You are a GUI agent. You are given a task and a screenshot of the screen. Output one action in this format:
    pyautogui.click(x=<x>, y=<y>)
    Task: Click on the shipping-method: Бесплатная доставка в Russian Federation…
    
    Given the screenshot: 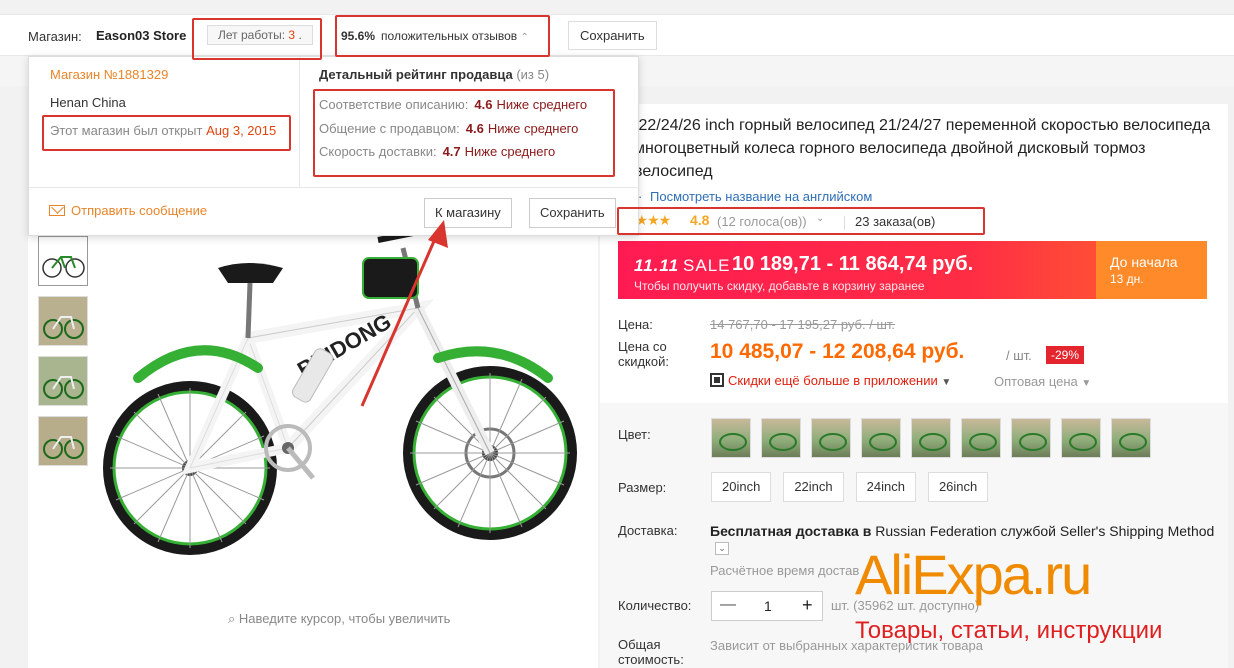 What is the action you would take?
    pyautogui.click(x=962, y=531)
    